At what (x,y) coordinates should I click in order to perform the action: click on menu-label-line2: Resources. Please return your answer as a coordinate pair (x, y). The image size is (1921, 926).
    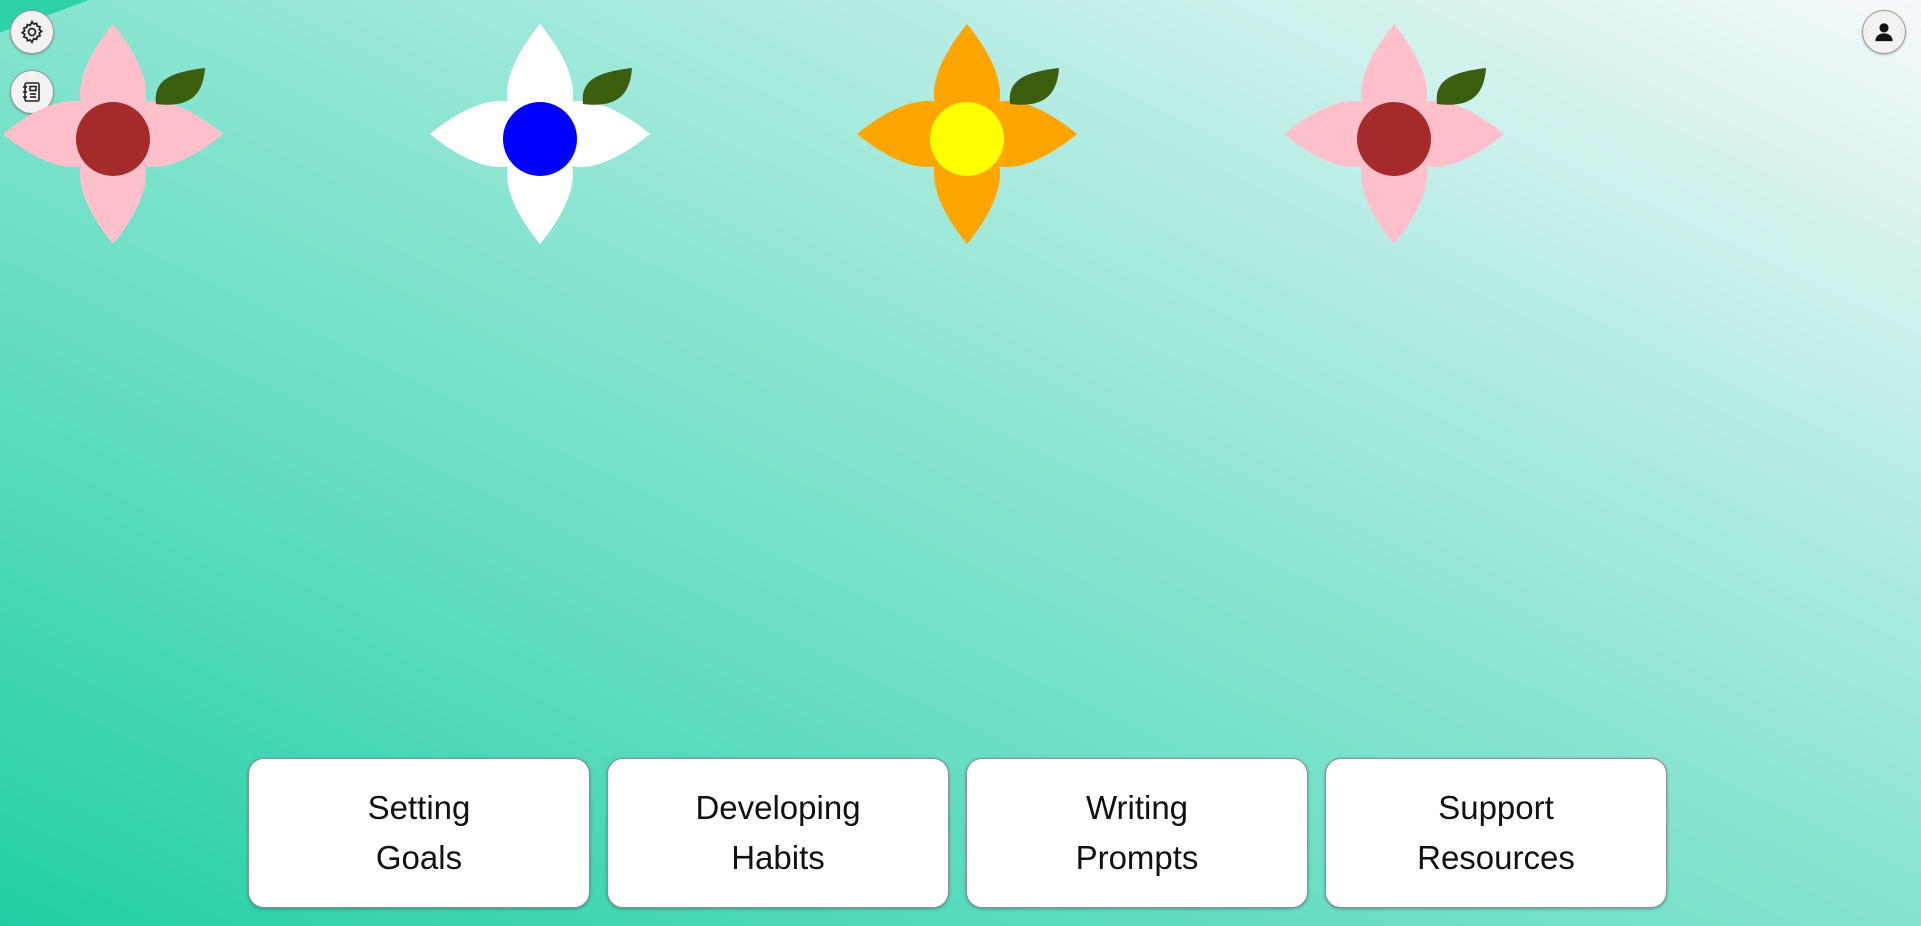
    Looking at the image, I should click on (1496, 857).